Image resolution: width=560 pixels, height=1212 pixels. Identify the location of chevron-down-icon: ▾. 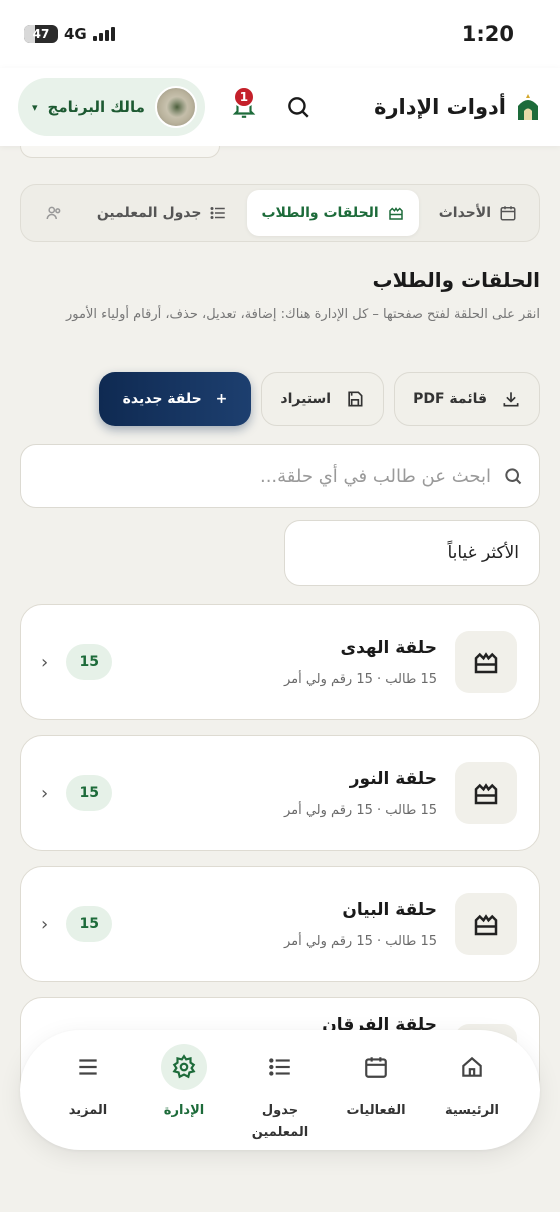
(35, 107).